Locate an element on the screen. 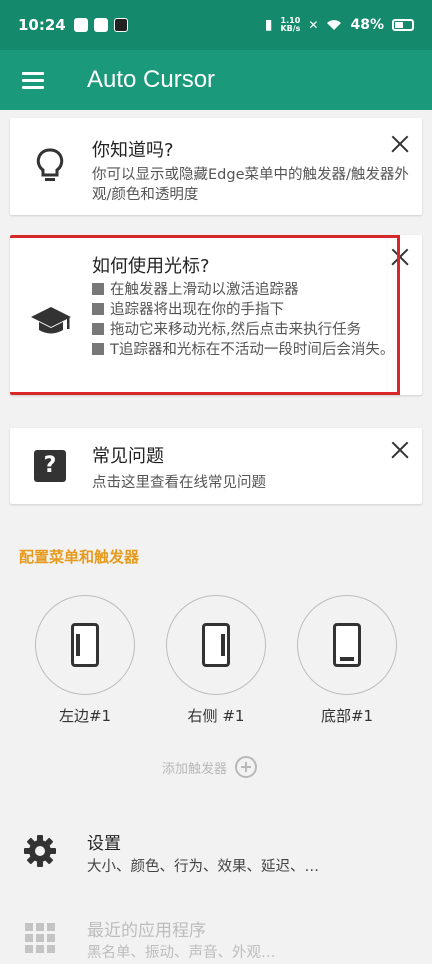 This screenshot has height=964, width=432. trigger-bottom-circle is located at coordinates (347, 645).